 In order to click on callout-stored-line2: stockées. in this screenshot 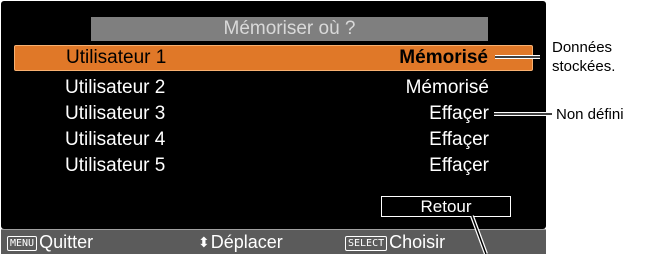, I will do `click(584, 66)`.